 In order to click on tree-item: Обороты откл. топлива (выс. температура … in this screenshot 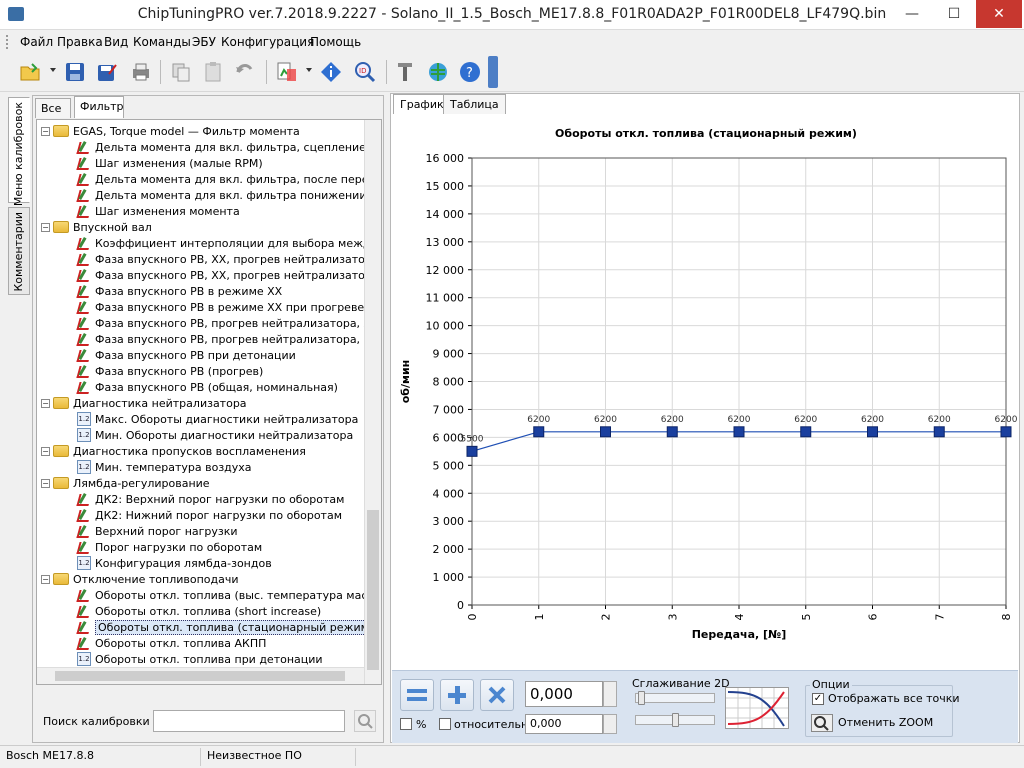, I will do `click(229, 595)`.